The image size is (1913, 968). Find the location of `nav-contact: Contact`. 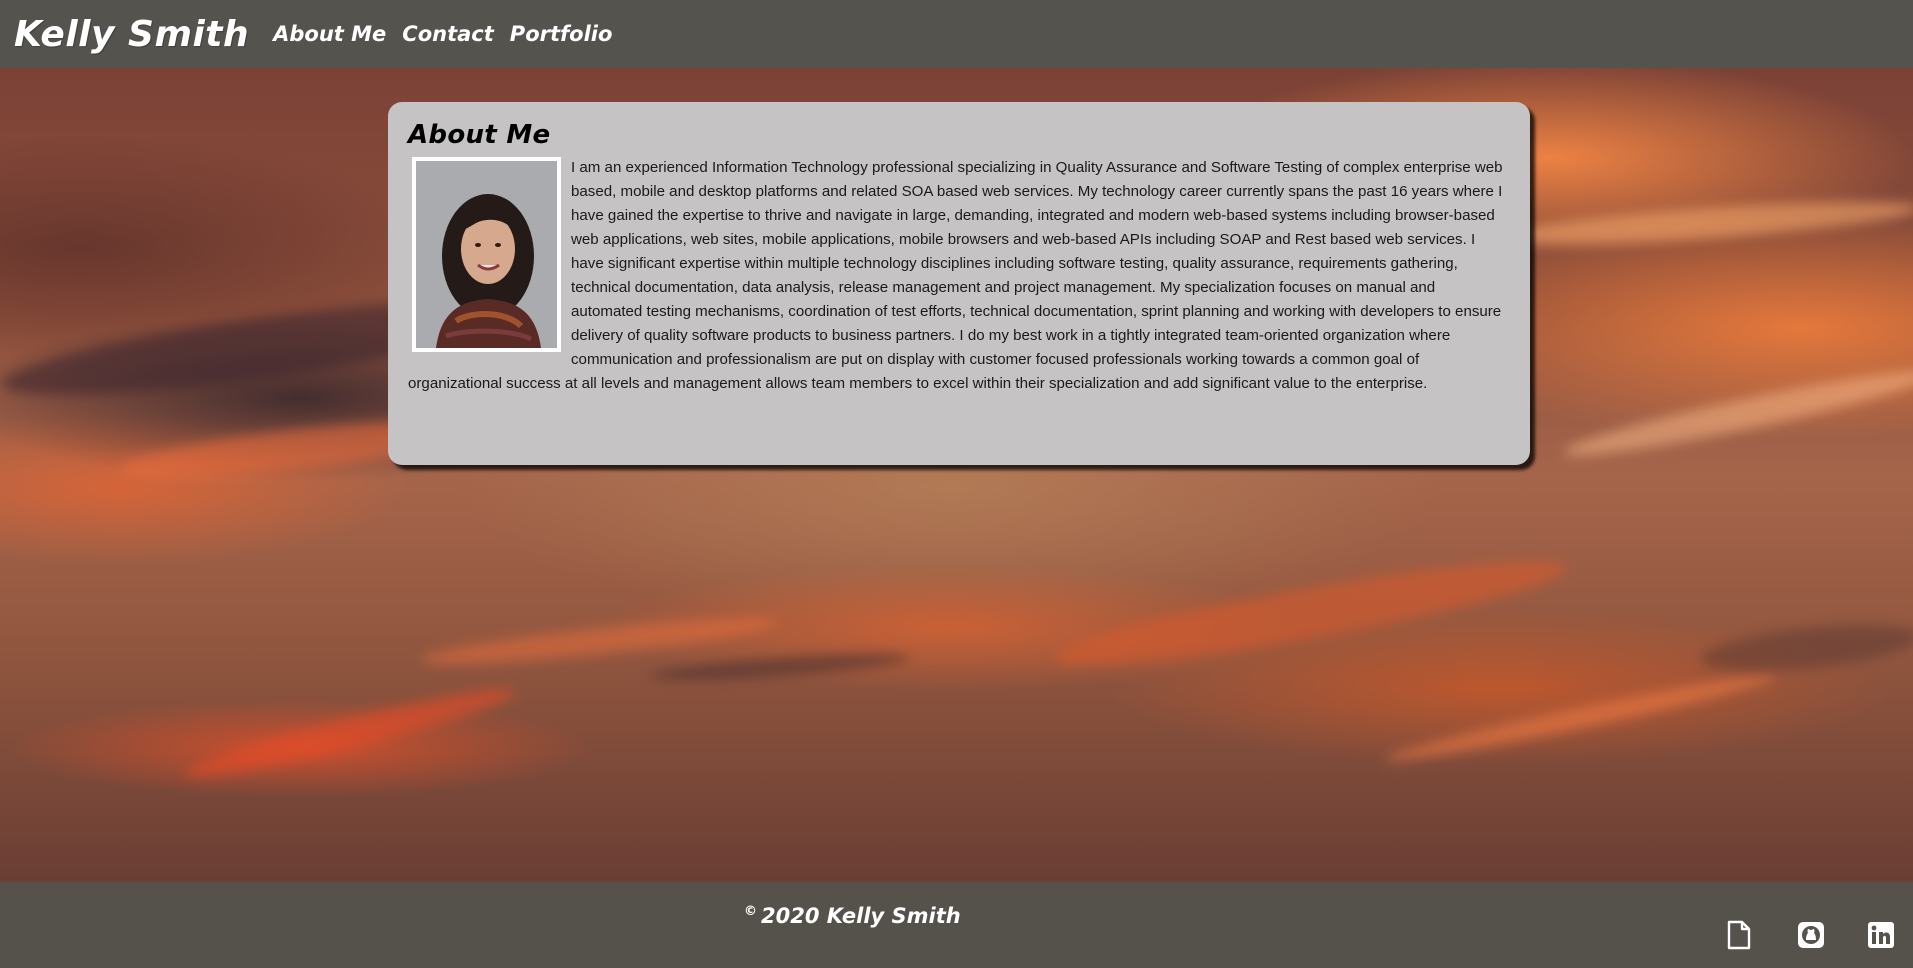

nav-contact: Contact is located at coordinates (448, 34).